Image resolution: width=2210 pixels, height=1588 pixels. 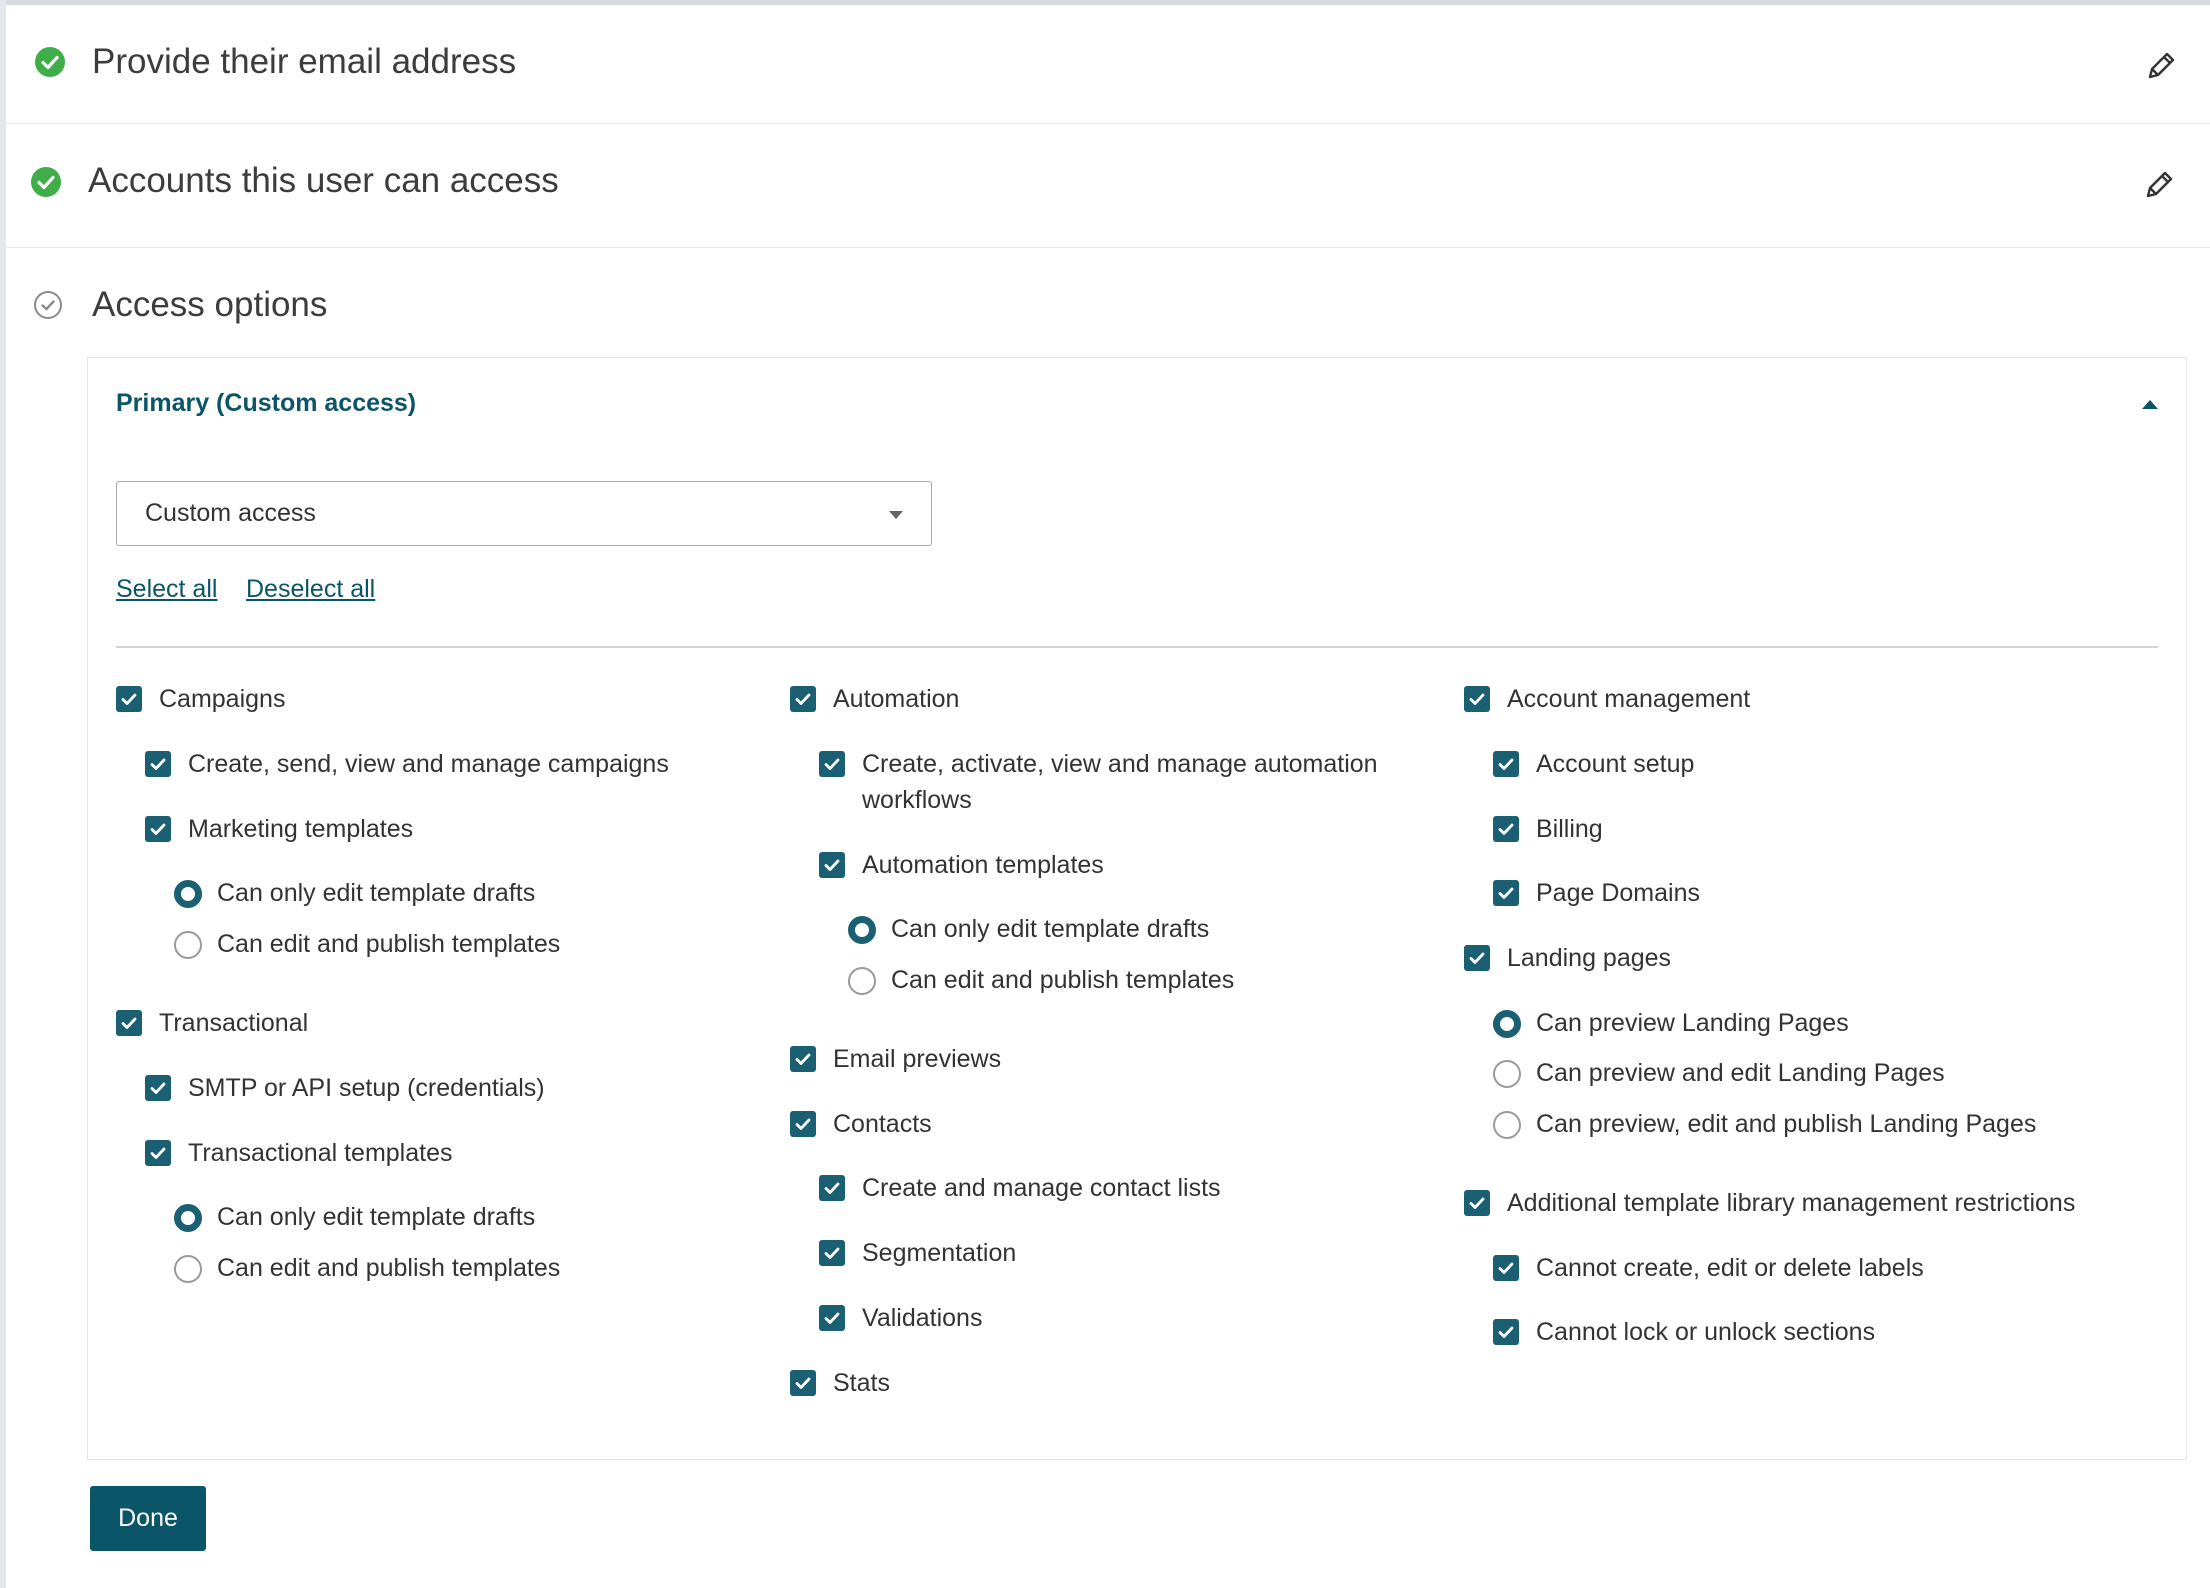 What do you see at coordinates (1618, 893) in the screenshot?
I see `option-label: Page Domains` at bounding box center [1618, 893].